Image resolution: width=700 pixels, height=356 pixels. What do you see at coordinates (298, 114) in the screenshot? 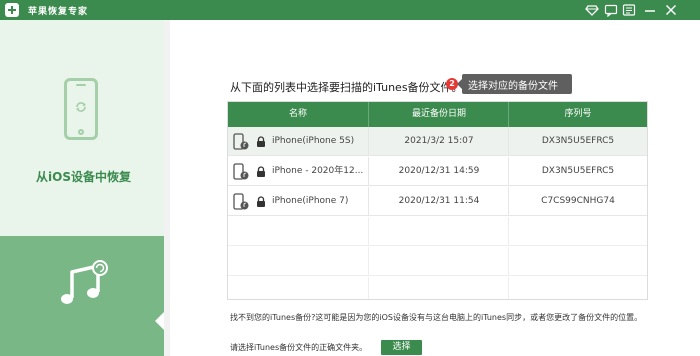
I see `column-header-name: 名称` at bounding box center [298, 114].